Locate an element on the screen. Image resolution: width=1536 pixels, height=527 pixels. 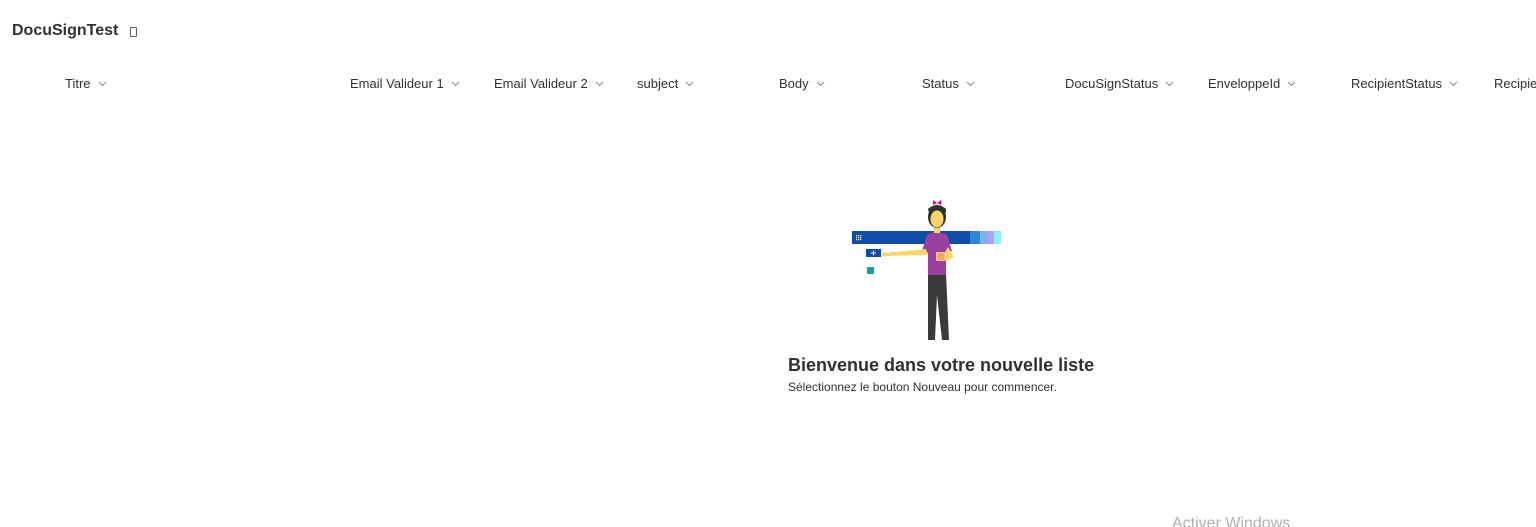
column-header-subject: subject is located at coordinates (665, 83).